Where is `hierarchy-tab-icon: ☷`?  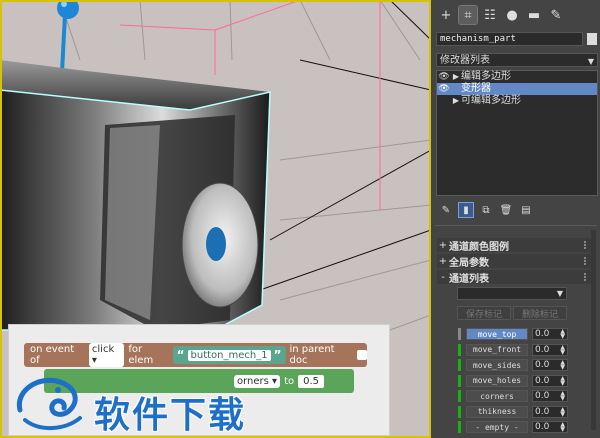
hierarchy-tab-icon: ☷ is located at coordinates (490, 15).